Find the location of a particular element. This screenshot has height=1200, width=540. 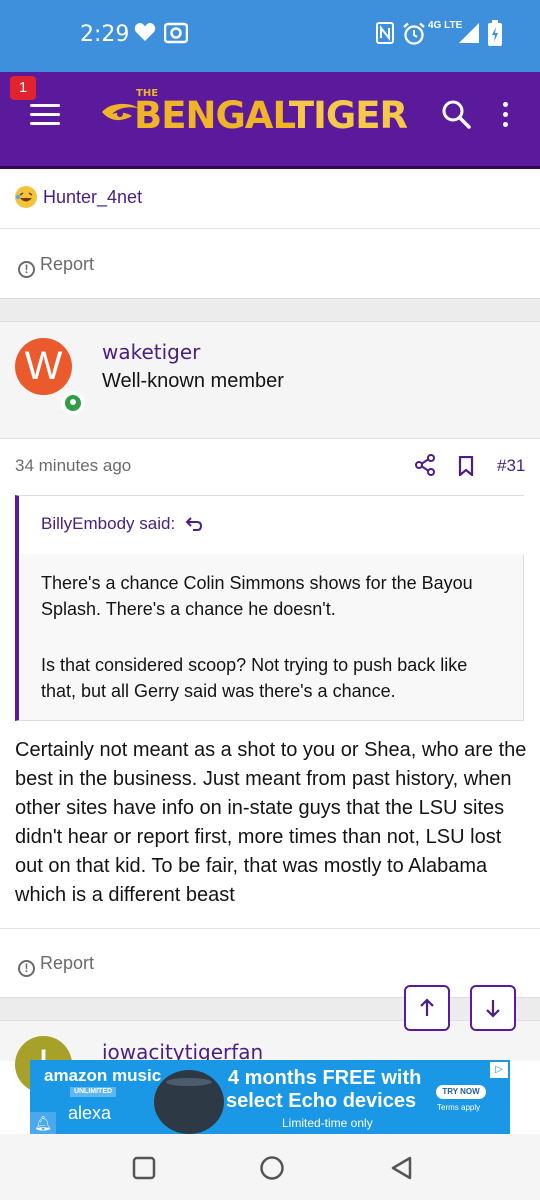

scroll-down-button is located at coordinates (493, 1008).